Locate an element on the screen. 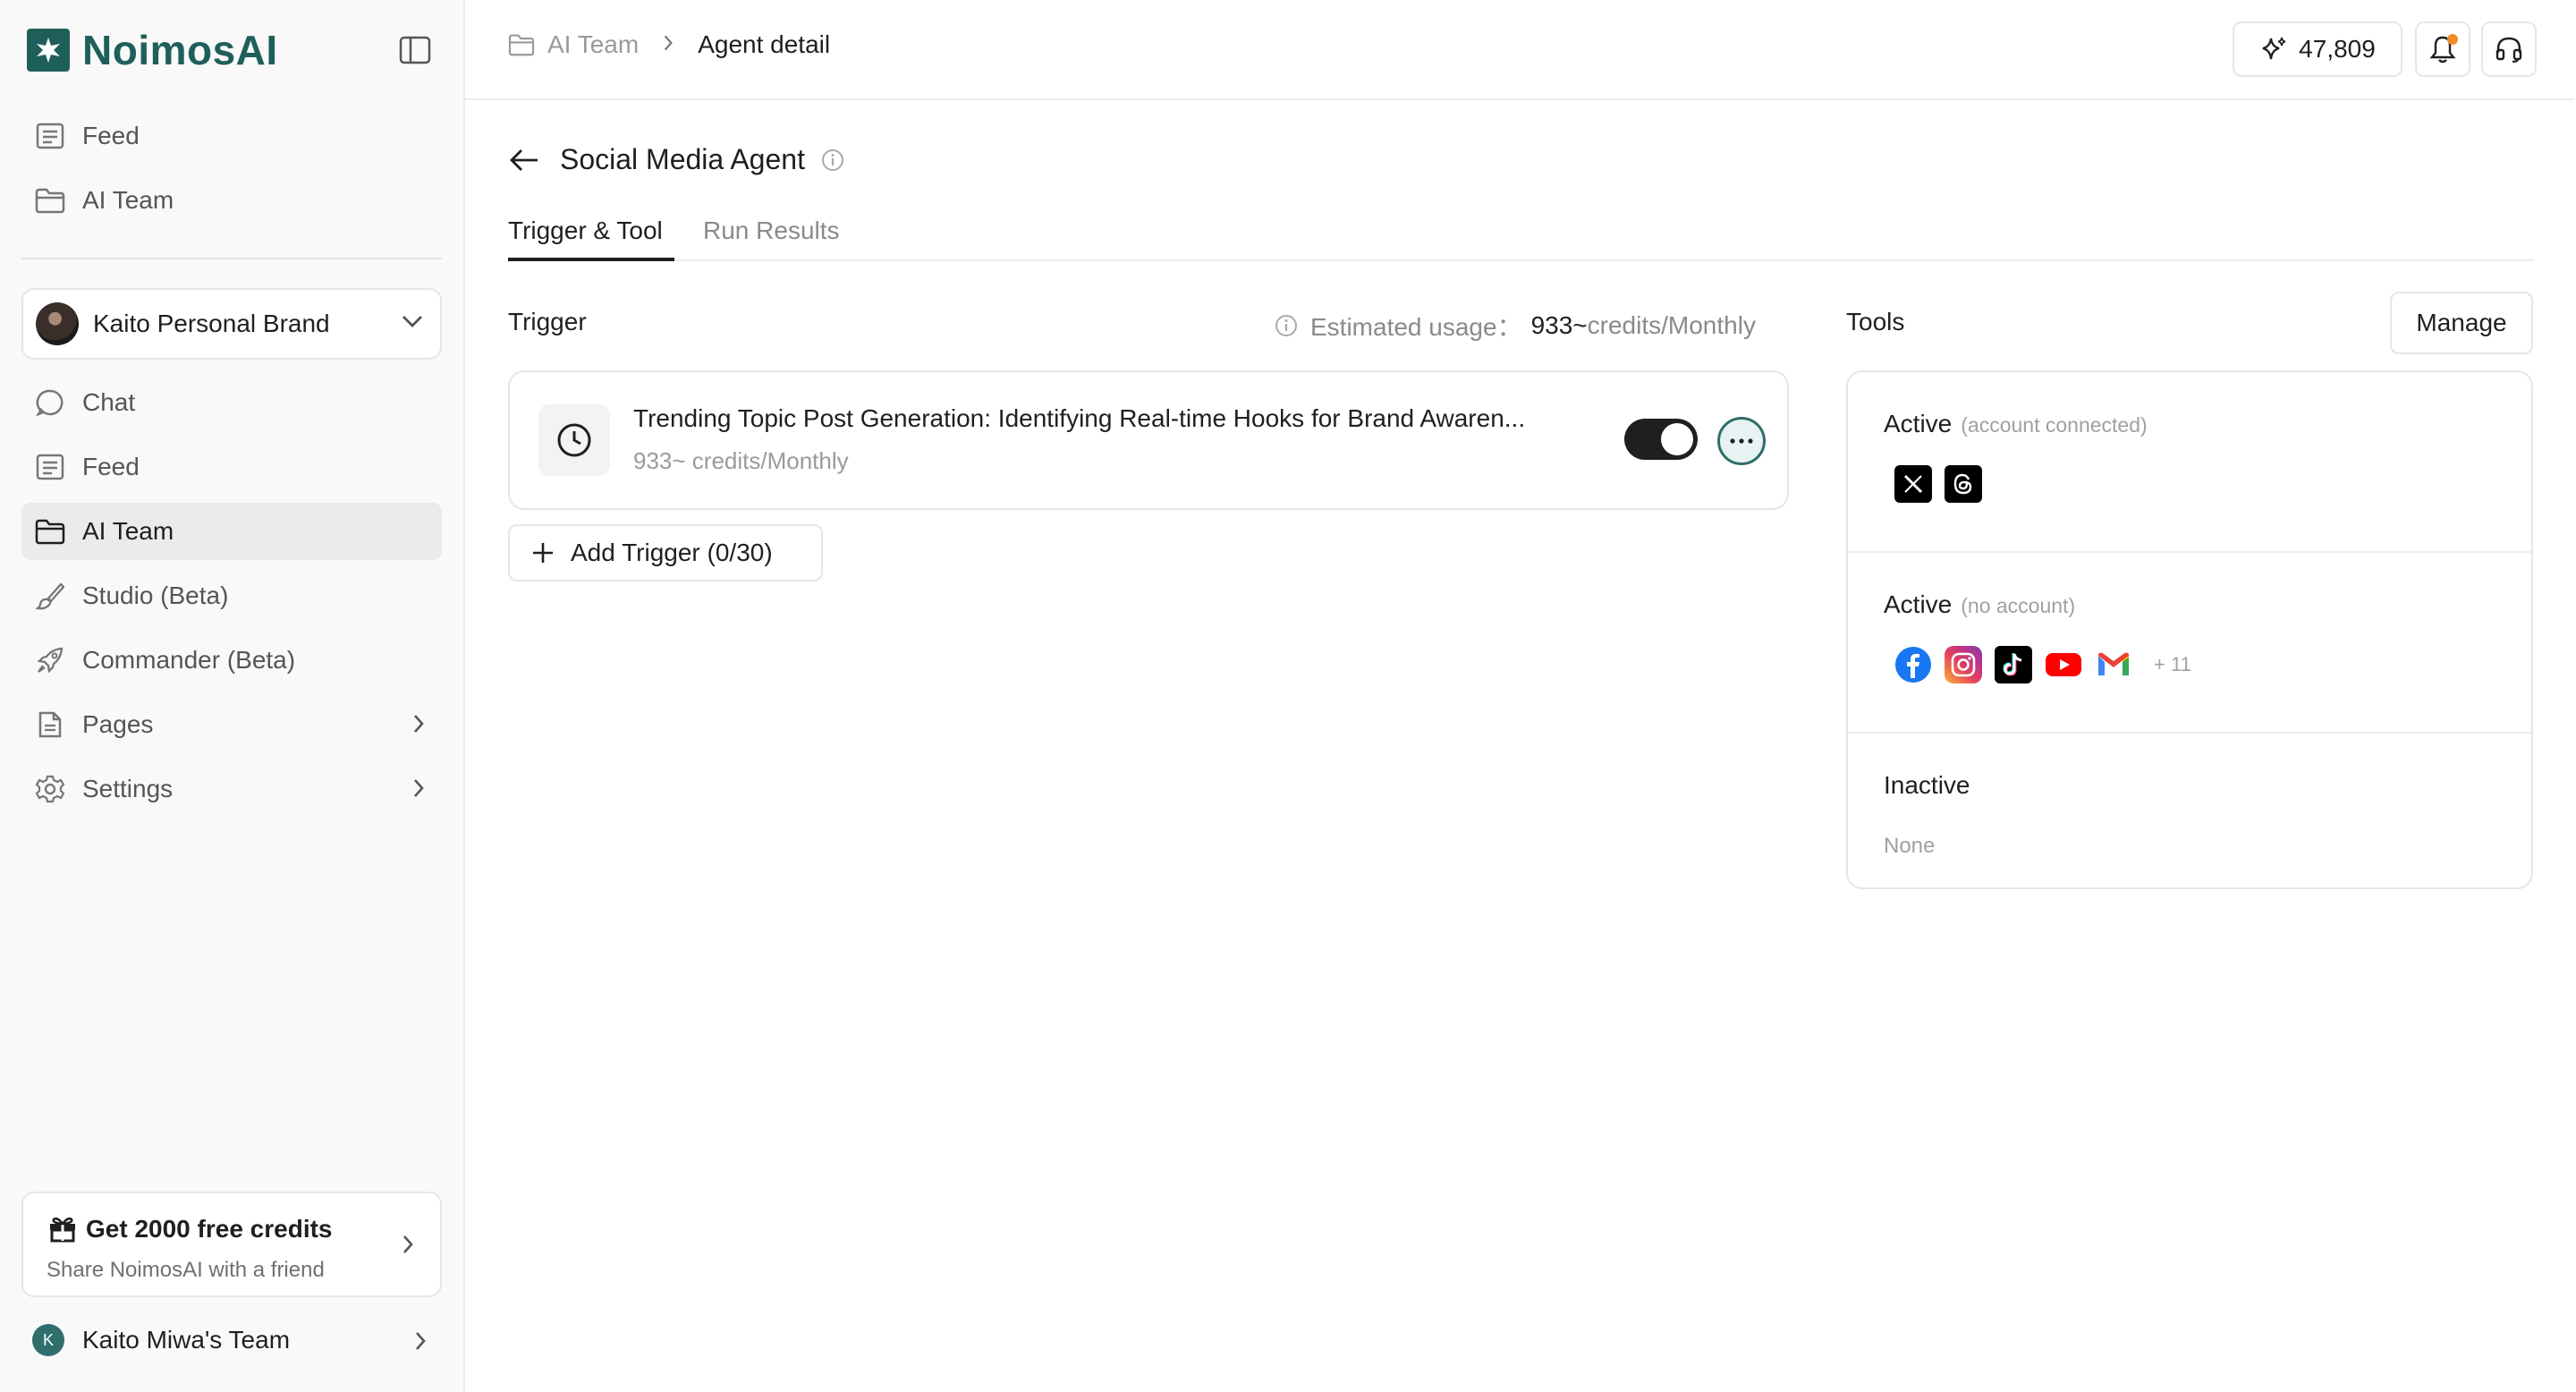 The image size is (2576, 1392). chat-bubble-icon is located at coordinates (50, 402).